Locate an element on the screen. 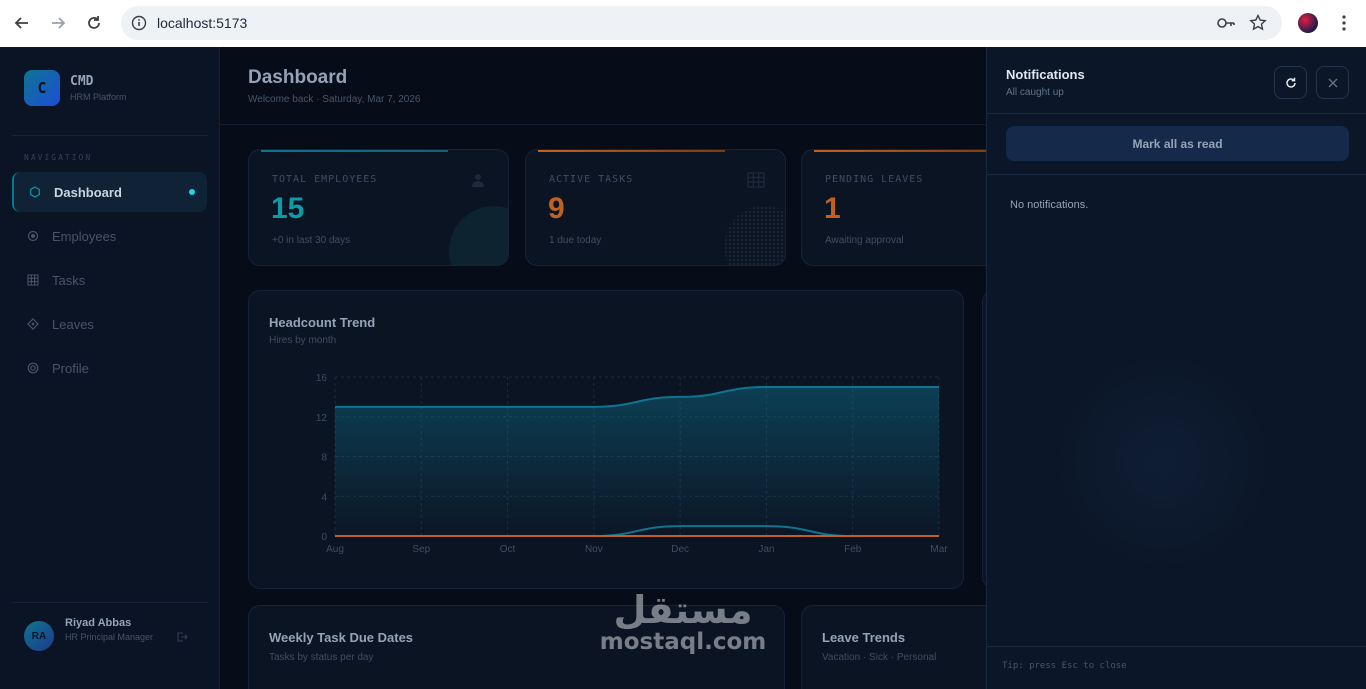 Image resolution: width=1366 pixels, height=689 pixels. back-button is located at coordinates (22, 23).